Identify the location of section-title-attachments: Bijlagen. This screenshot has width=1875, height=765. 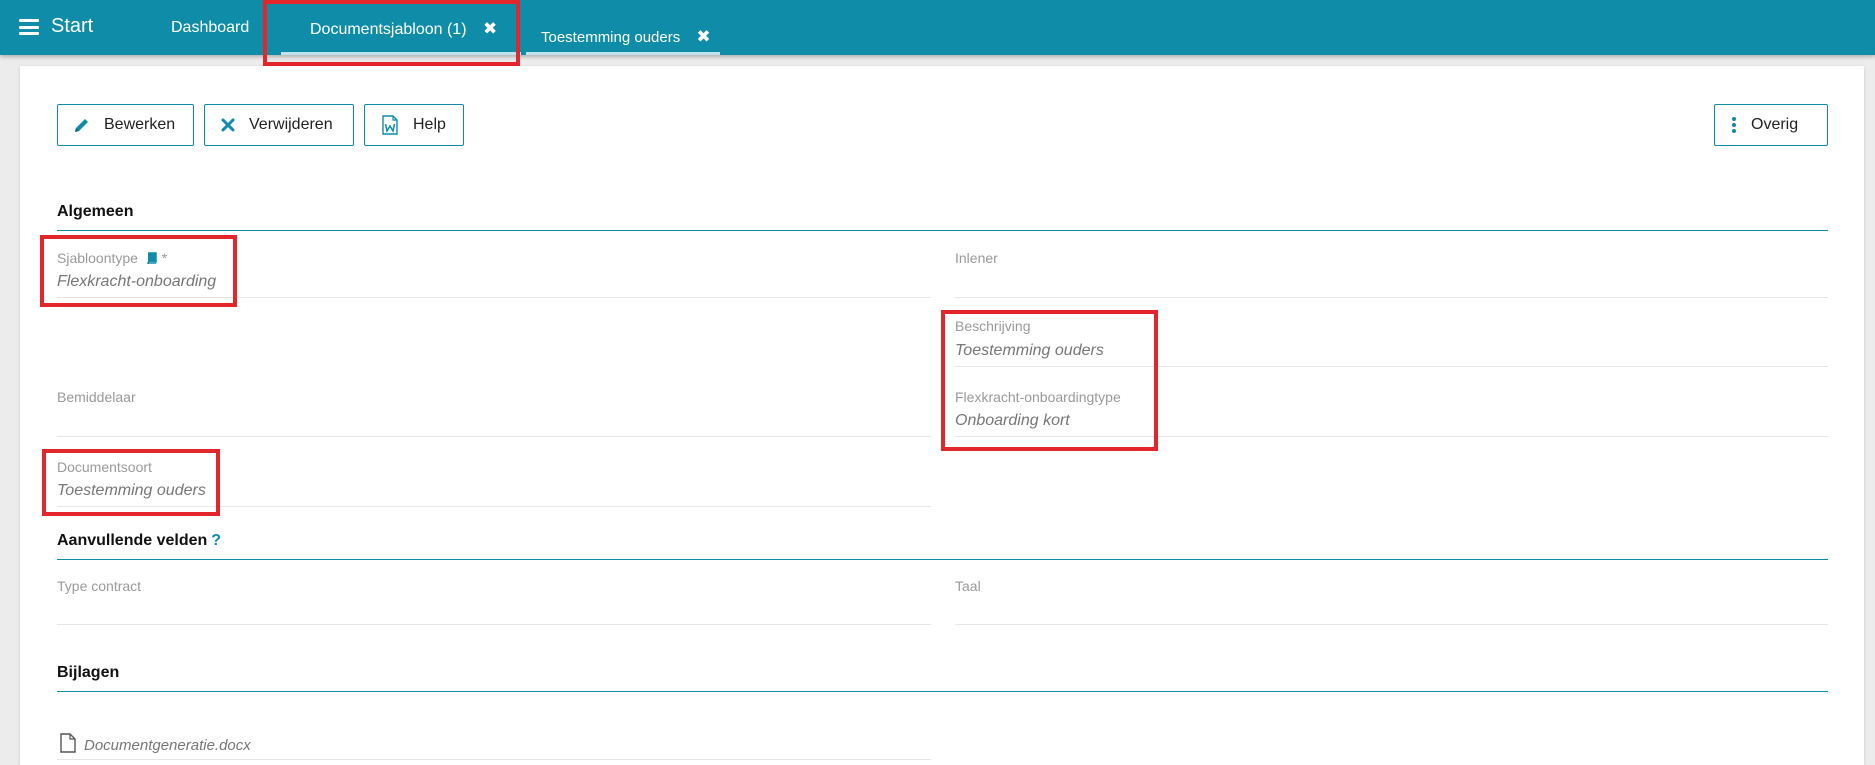
(88, 672).